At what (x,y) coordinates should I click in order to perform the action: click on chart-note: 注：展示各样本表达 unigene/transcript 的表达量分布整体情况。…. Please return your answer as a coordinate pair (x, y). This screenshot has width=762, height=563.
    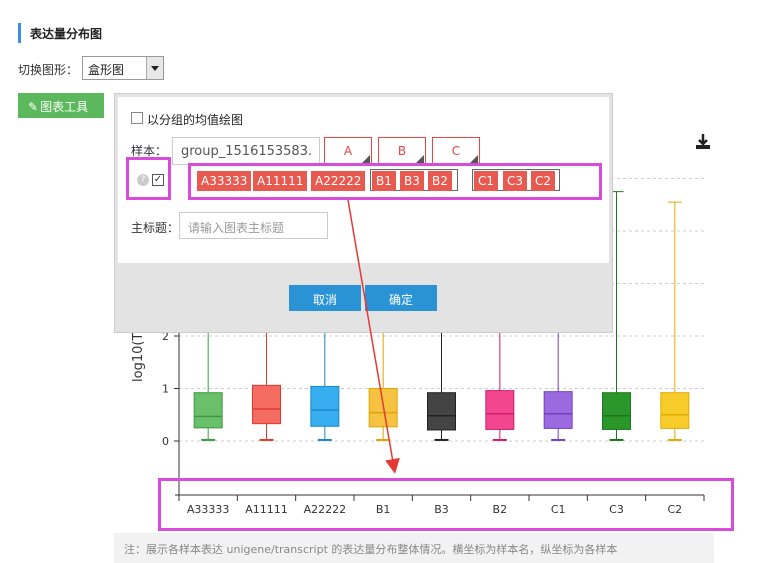
    Looking at the image, I should click on (414, 548).